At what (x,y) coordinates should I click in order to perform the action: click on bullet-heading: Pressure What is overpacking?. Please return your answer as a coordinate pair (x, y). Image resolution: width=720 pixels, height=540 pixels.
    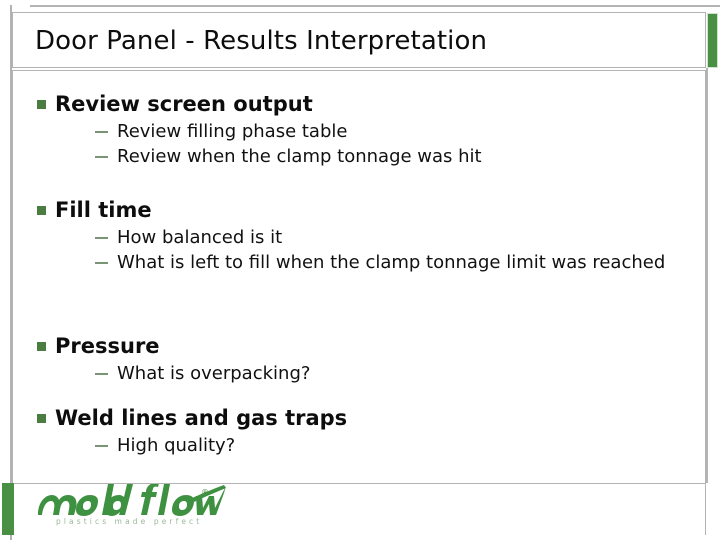
    Looking at the image, I should click on (360, 358).